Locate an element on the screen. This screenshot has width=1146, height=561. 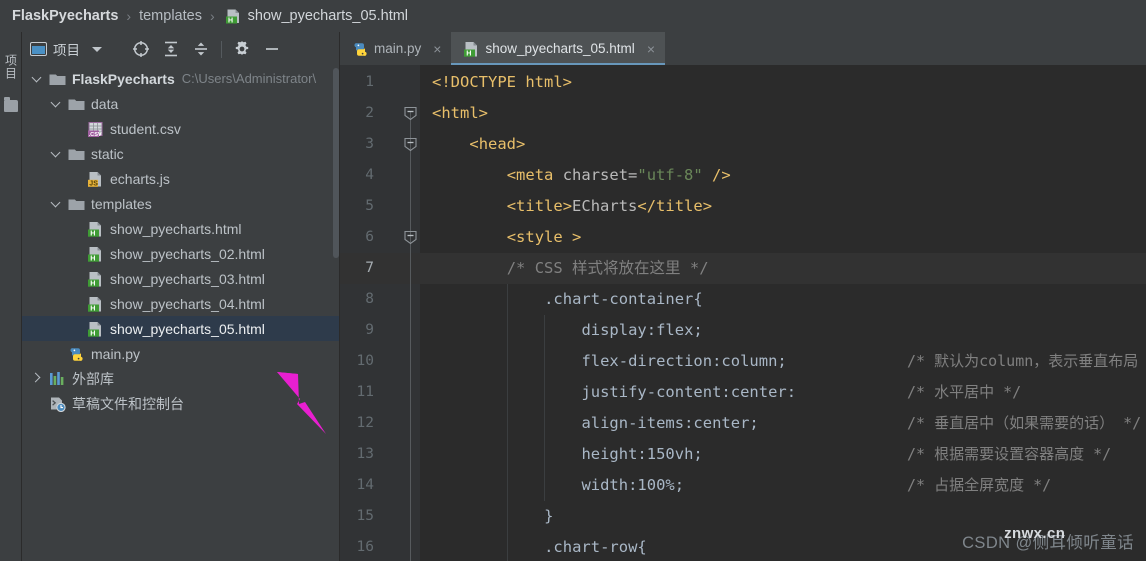
tree-row: JS echarts.js is located at coordinates (181, 178).